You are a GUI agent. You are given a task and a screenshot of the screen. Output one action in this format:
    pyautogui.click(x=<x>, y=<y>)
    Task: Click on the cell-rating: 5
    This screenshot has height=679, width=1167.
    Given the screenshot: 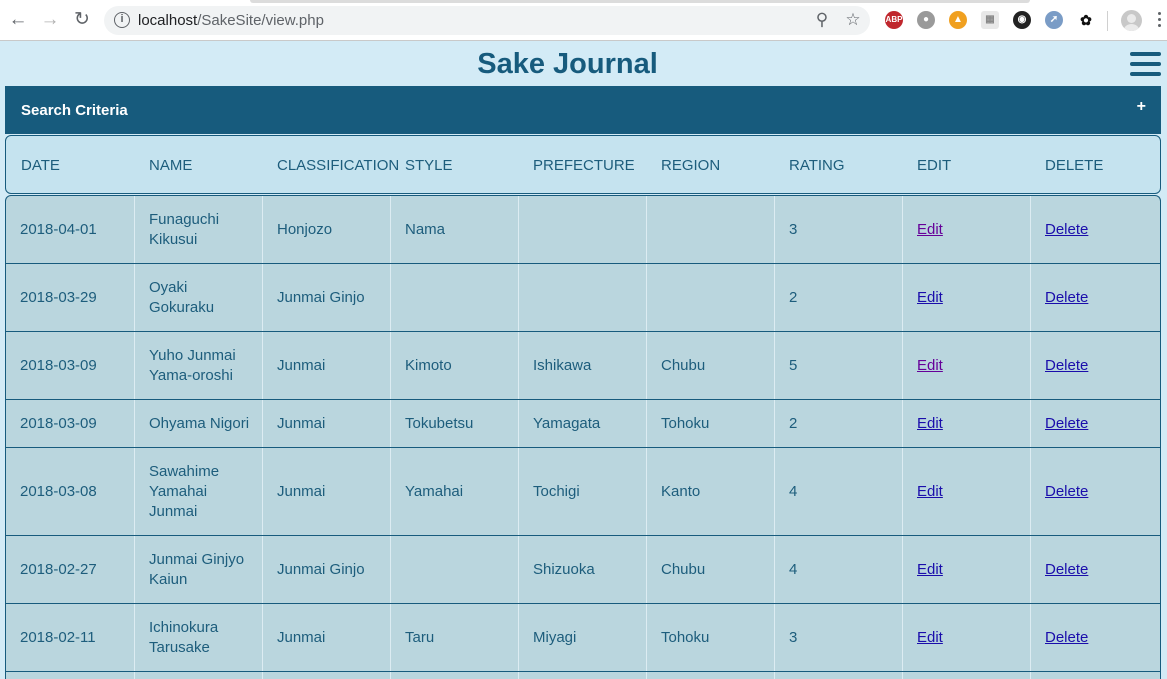 What is the action you would take?
    pyautogui.click(x=838, y=365)
    